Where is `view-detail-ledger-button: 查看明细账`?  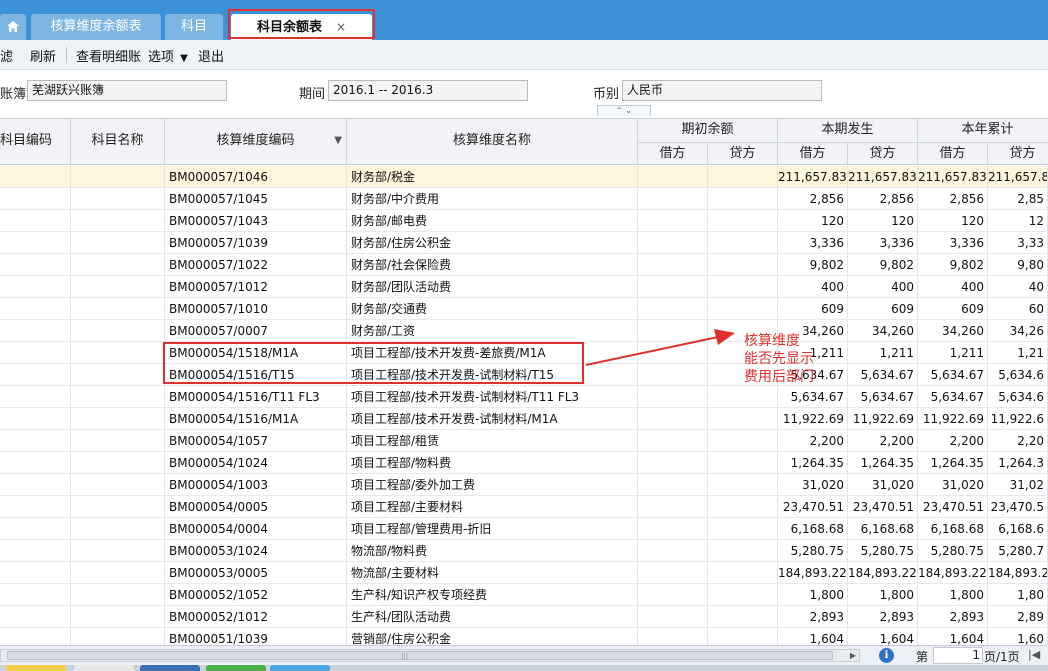 view-detail-ledger-button: 查看明细账 is located at coordinates (108, 55).